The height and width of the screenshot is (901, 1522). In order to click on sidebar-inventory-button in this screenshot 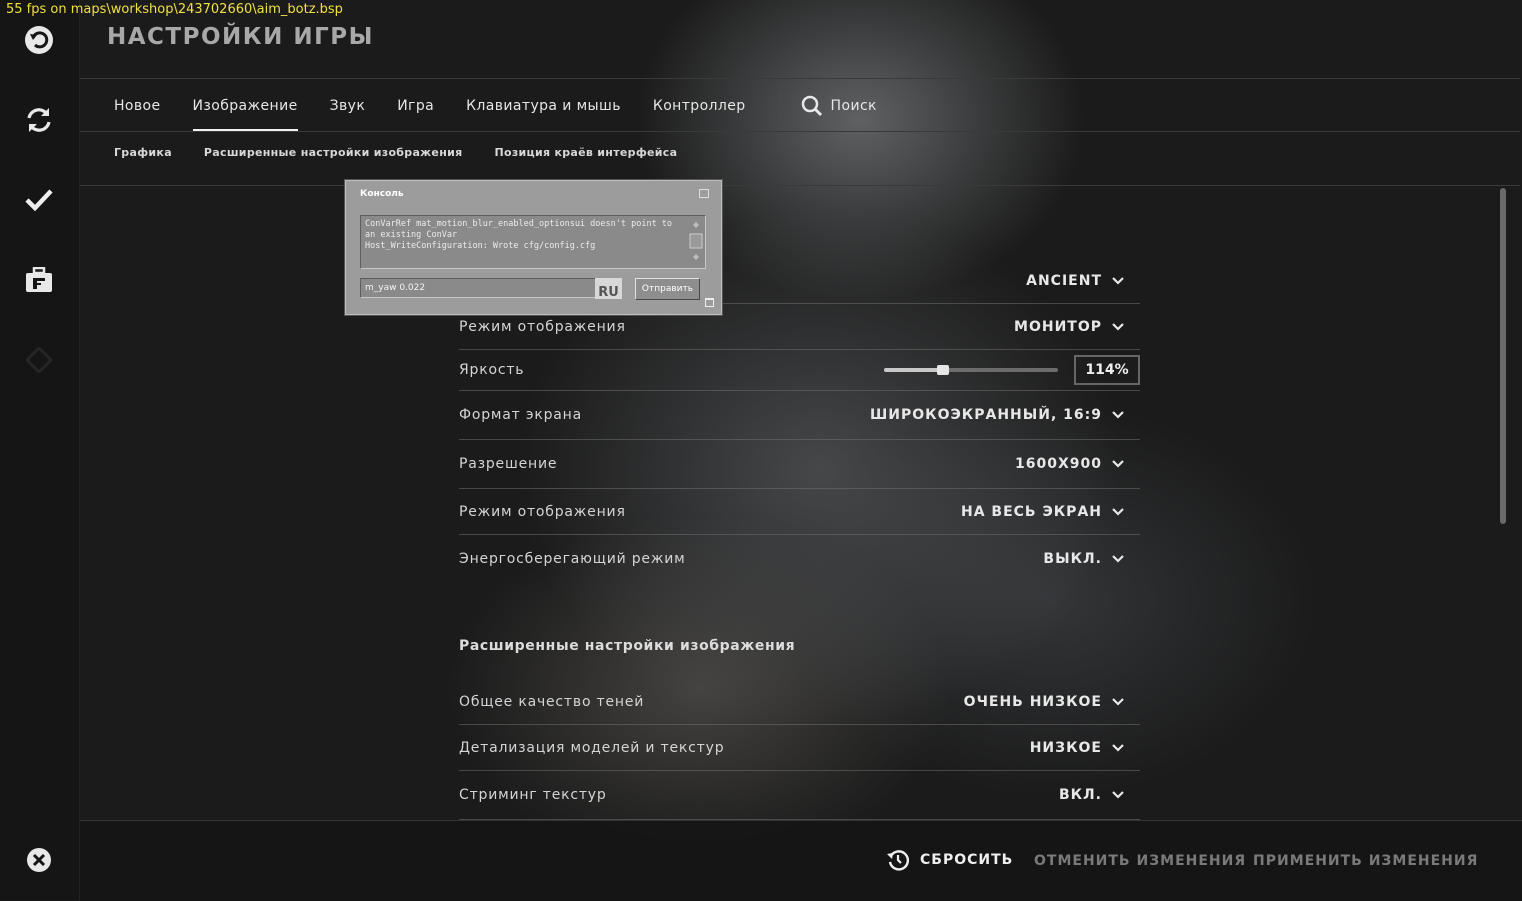, I will do `click(39, 280)`.